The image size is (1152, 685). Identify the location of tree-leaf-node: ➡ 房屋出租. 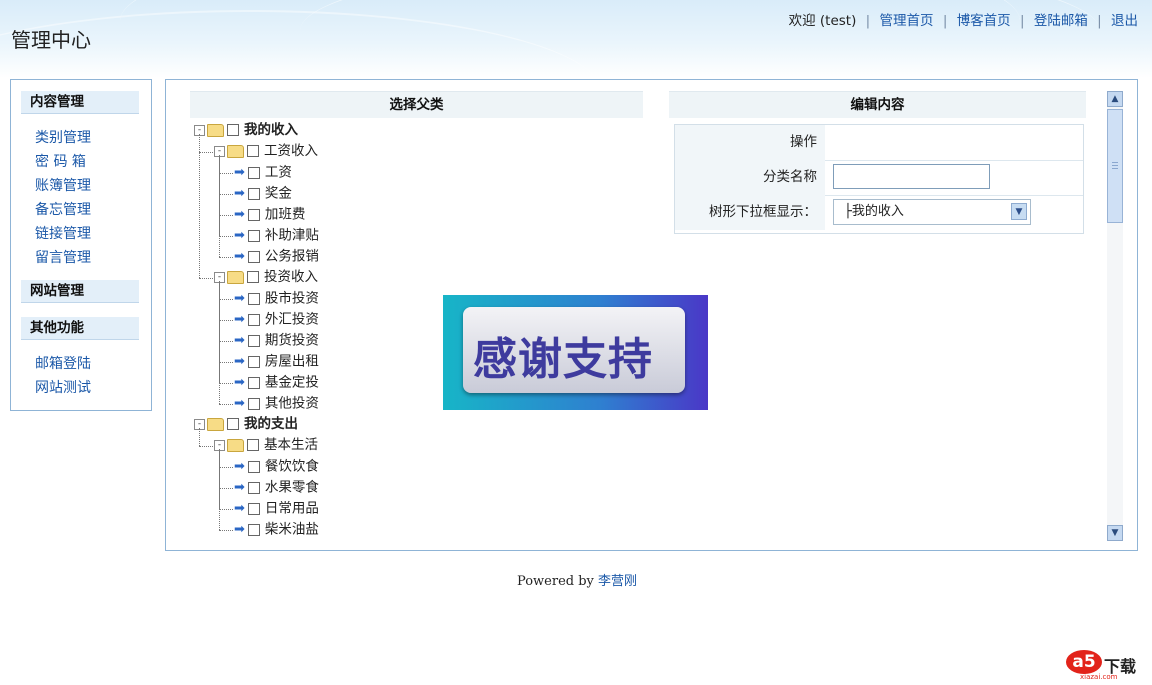
(276, 361).